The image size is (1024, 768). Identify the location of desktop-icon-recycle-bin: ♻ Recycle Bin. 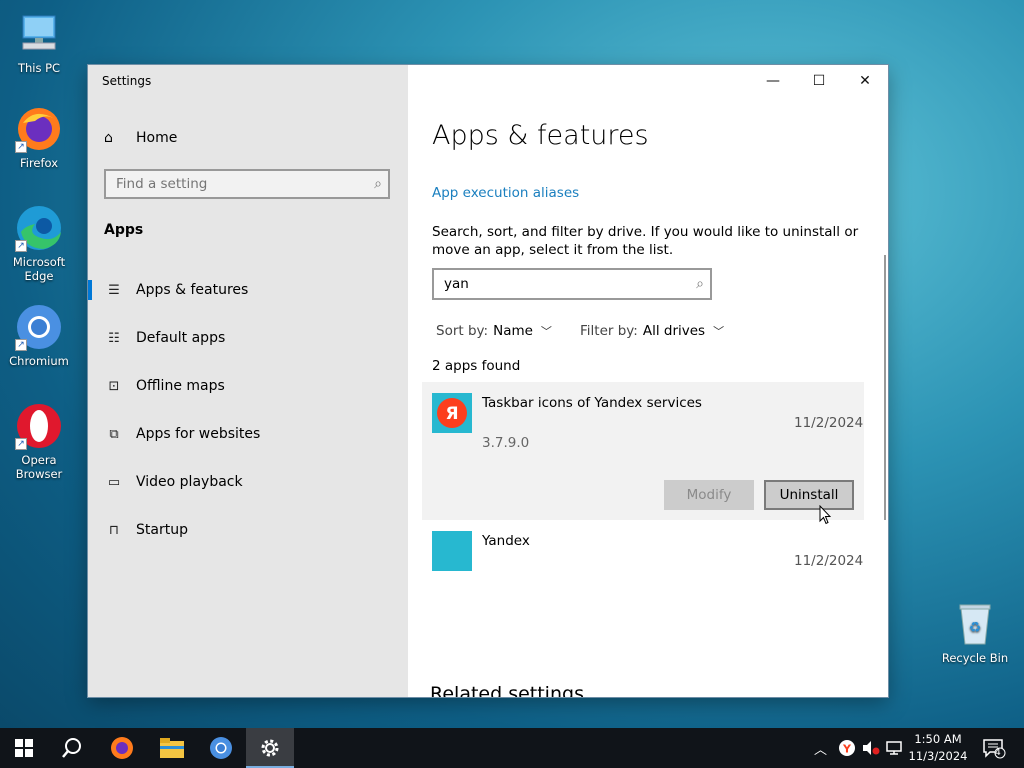
(975, 632).